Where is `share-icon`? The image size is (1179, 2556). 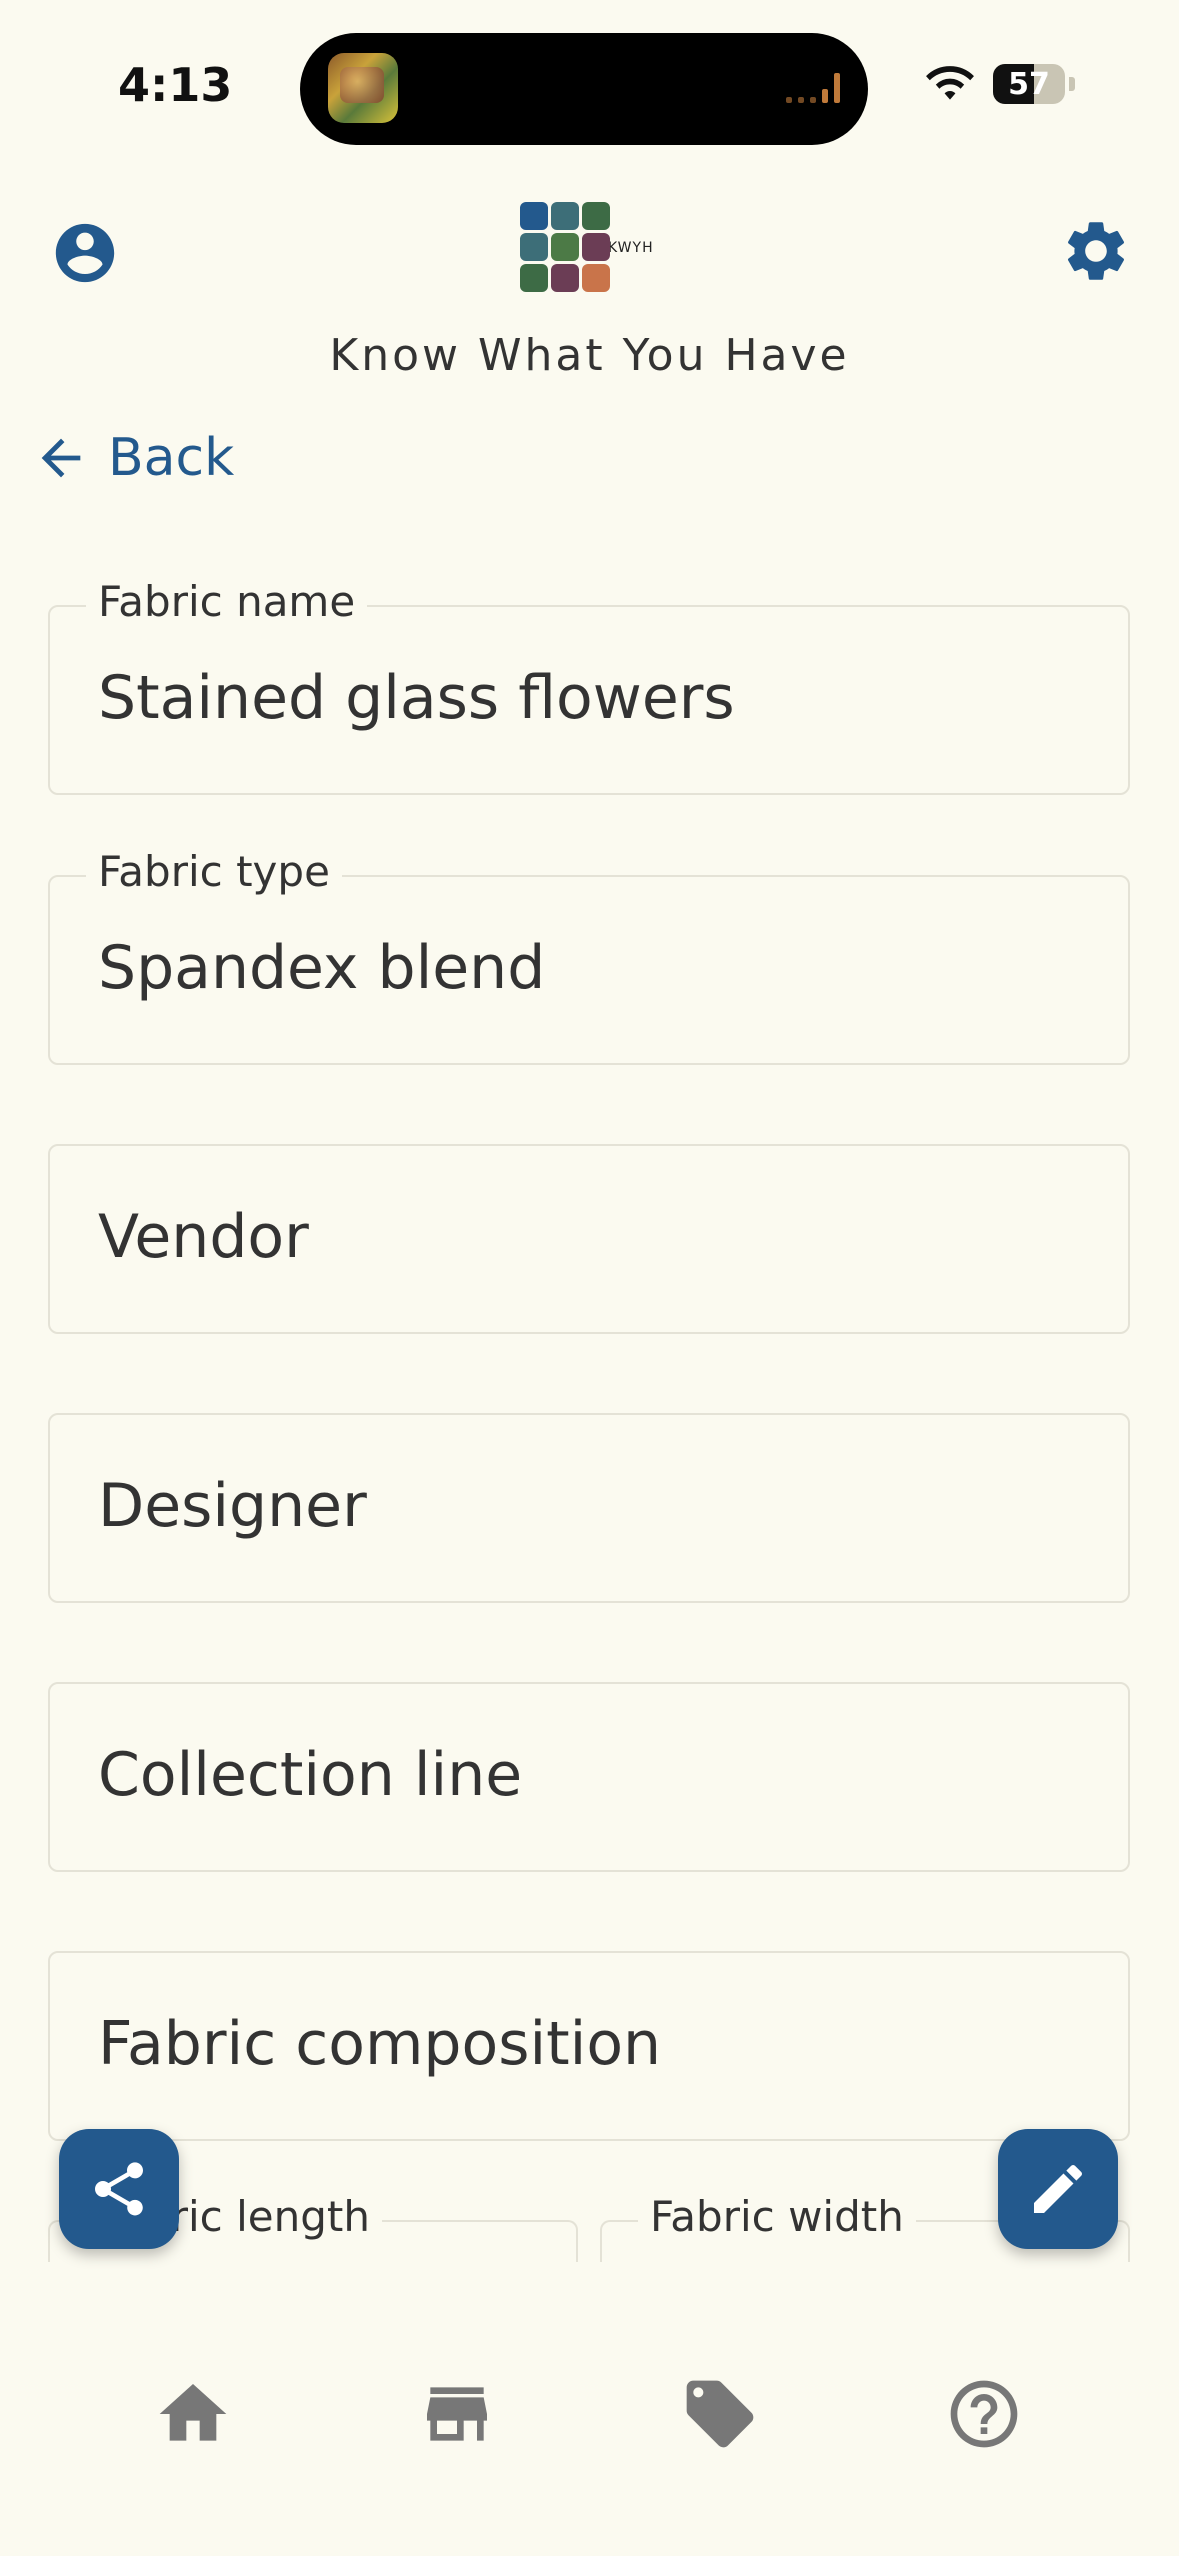
share-icon is located at coordinates (119, 2189).